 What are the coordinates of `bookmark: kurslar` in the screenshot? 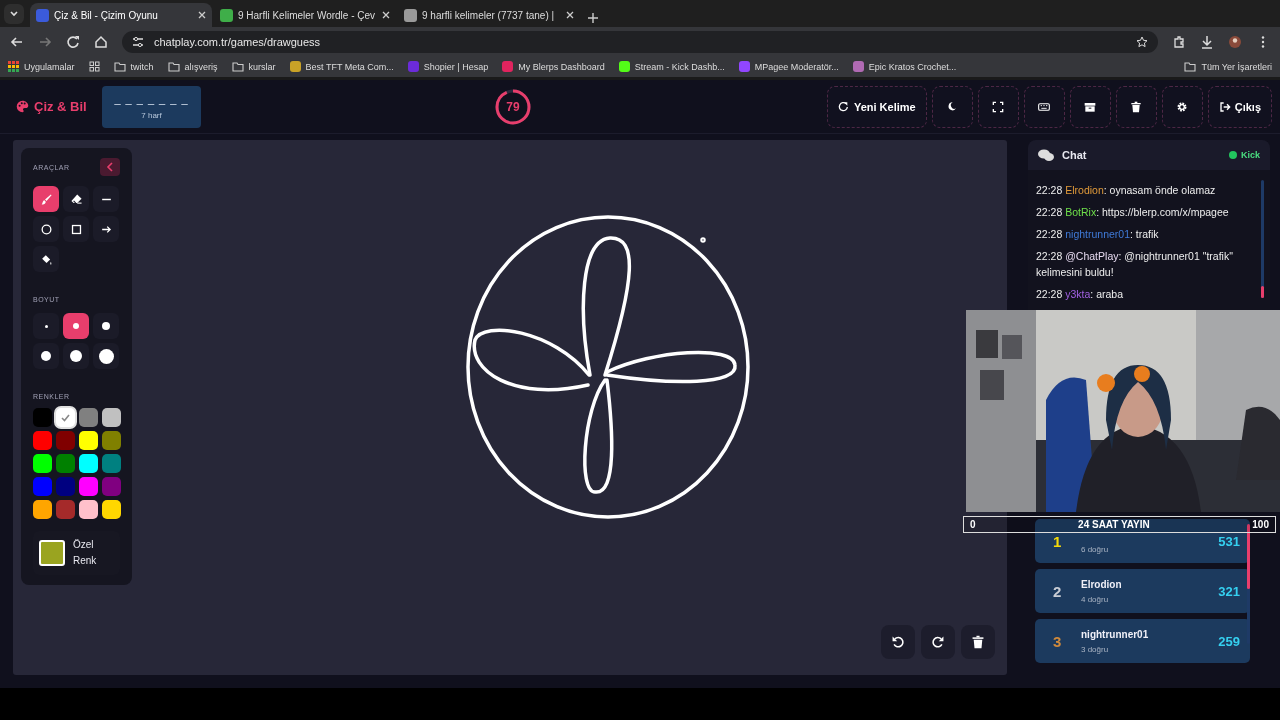 It's located at (253, 66).